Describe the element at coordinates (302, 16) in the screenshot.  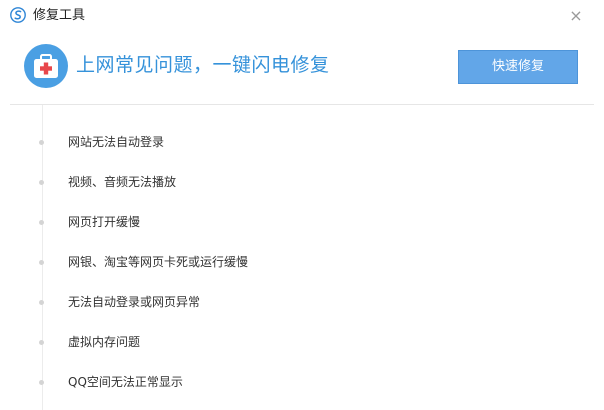
I see `title-bar: 修复工具 ×` at that location.